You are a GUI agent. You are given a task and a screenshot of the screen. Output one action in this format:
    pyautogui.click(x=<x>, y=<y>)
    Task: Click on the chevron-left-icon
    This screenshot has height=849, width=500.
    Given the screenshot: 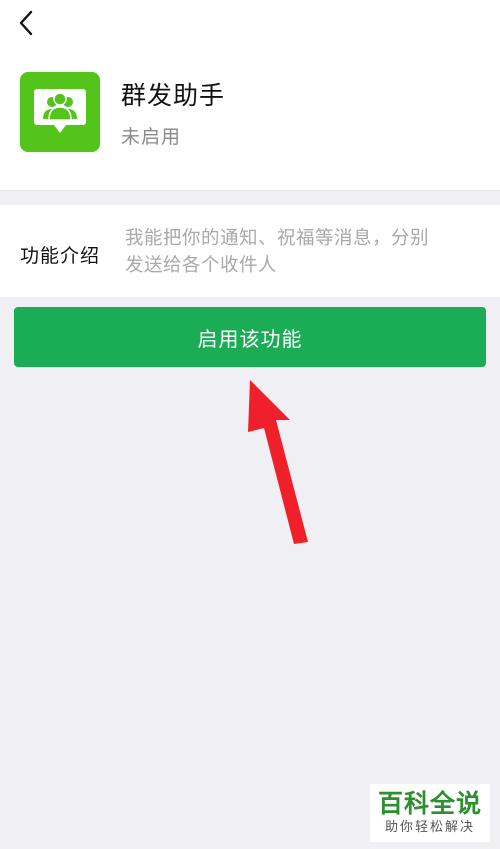 What is the action you would take?
    pyautogui.click(x=26, y=23)
    